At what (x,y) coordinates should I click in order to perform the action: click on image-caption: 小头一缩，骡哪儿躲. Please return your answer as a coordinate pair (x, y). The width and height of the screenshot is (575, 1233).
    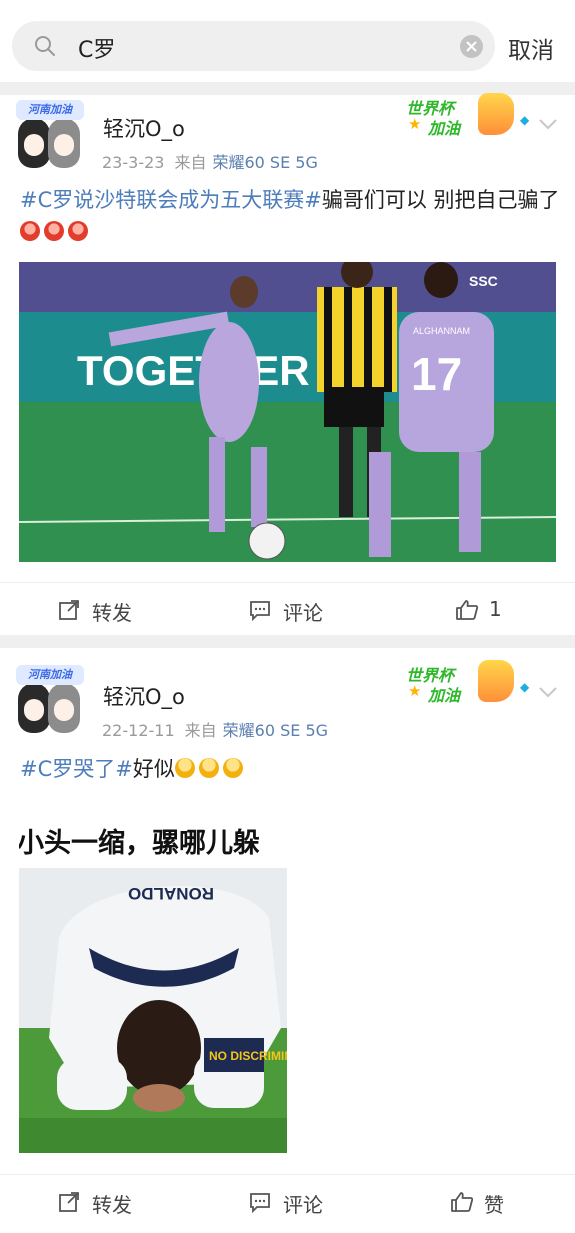
    Looking at the image, I should click on (139, 843).